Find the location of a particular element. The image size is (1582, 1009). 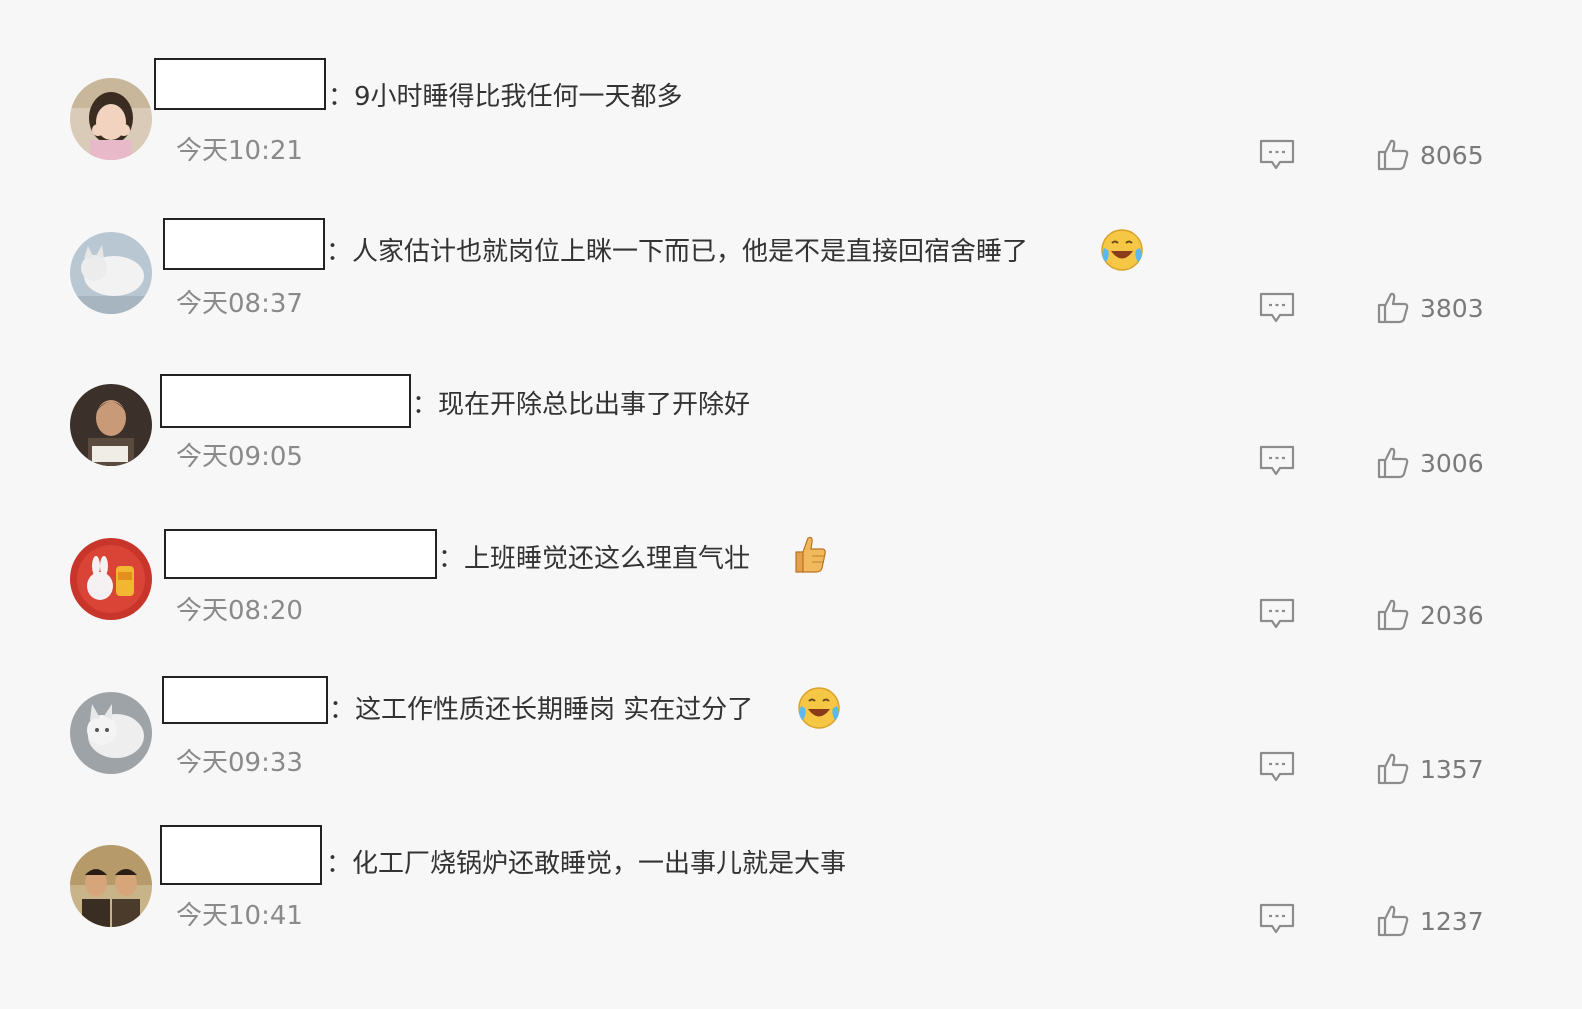

like-count: 1357 is located at coordinates (1452, 769).